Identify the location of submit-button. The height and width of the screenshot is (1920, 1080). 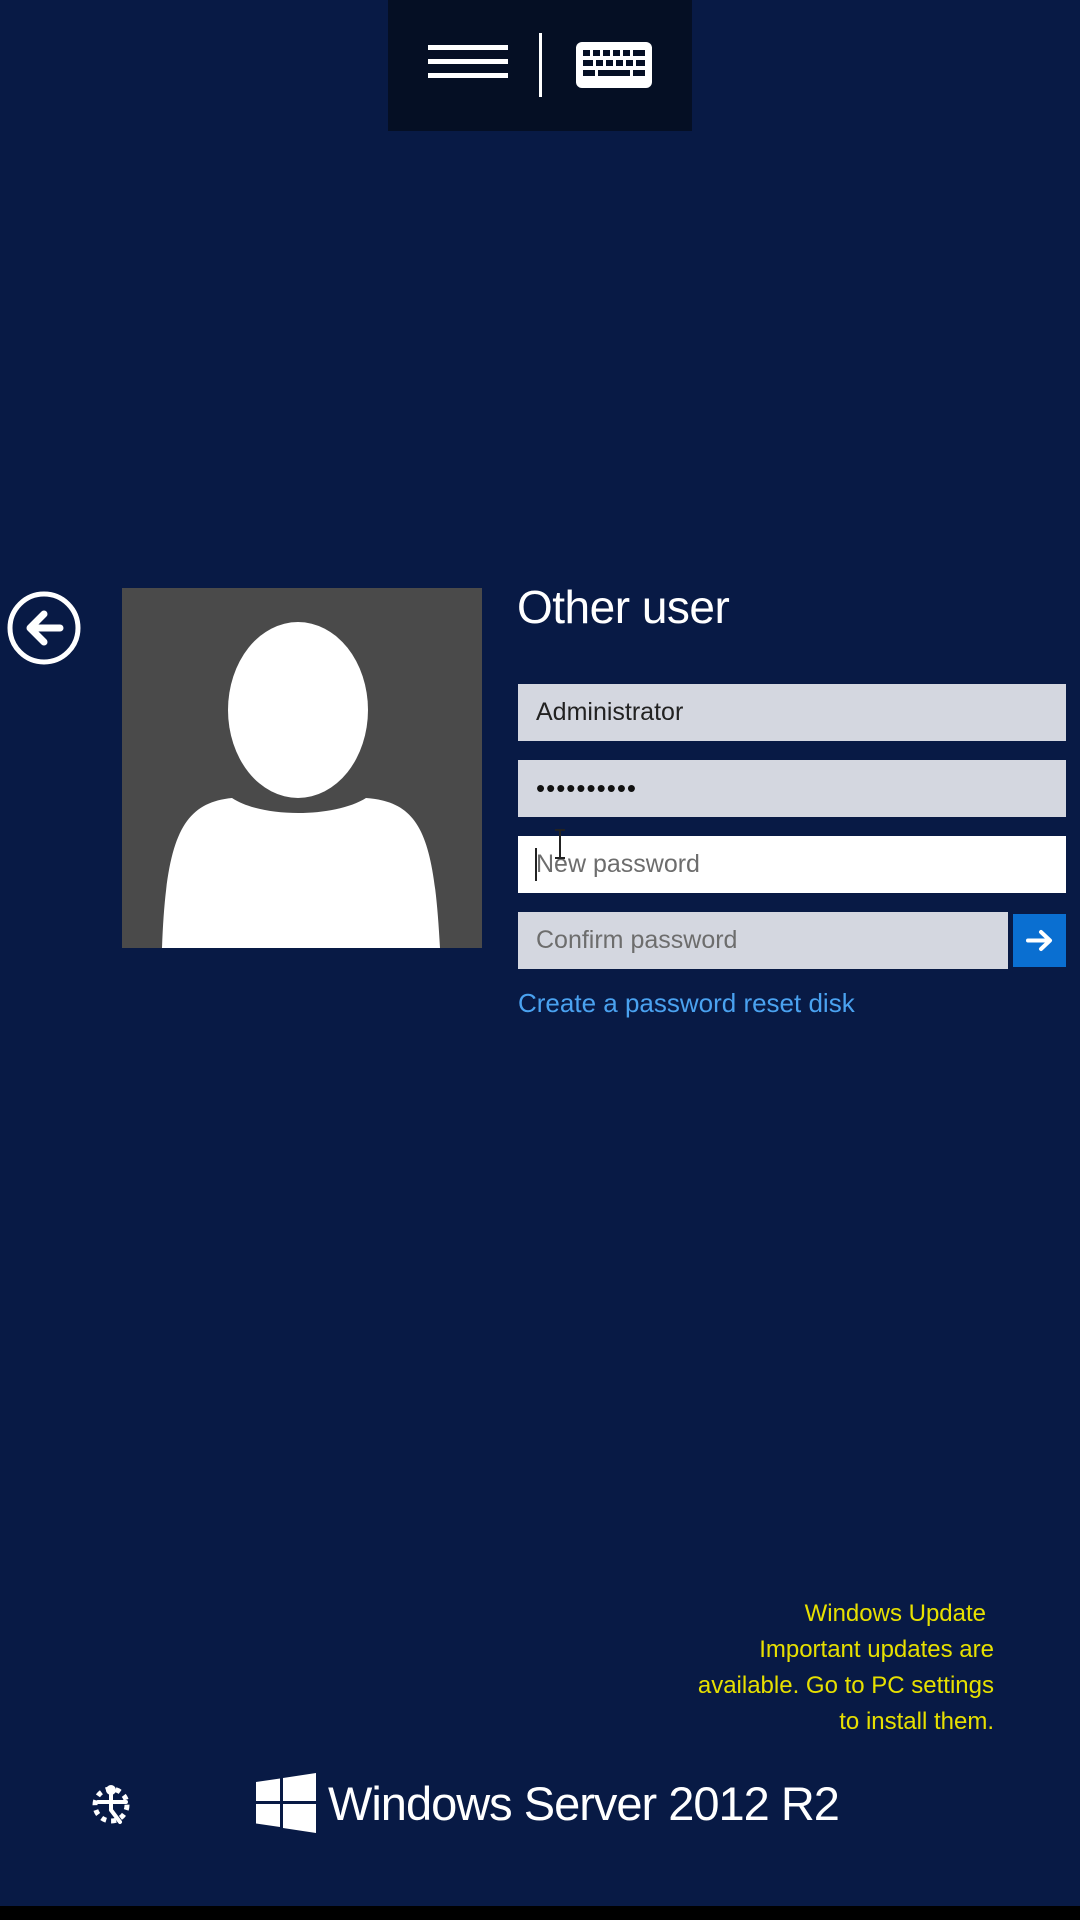
(1039, 940).